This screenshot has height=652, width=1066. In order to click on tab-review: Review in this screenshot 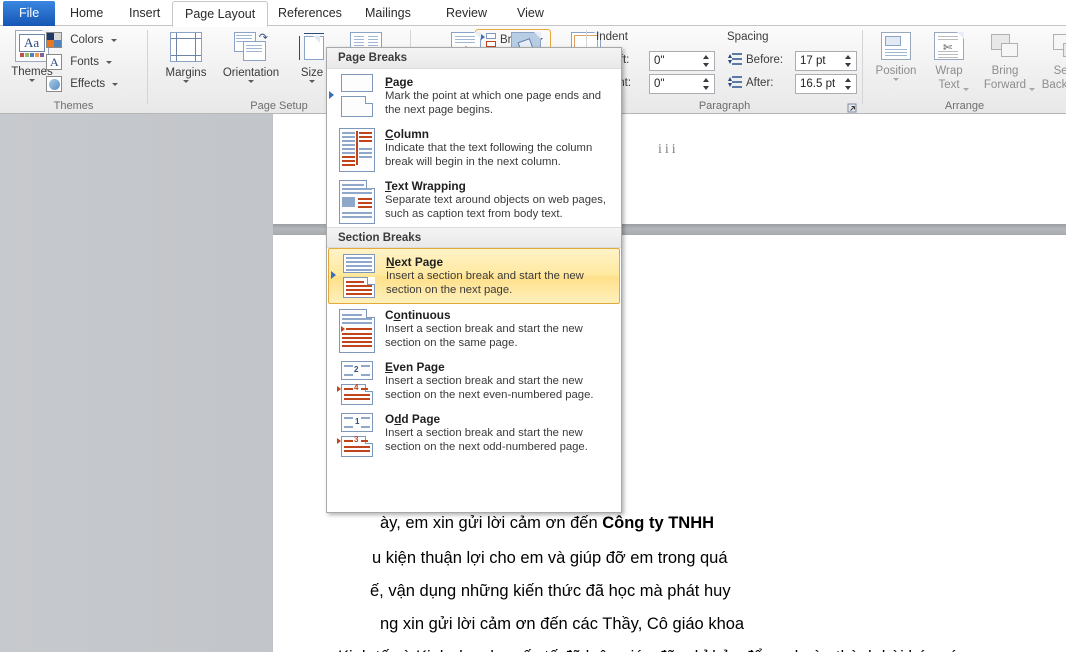, I will do `click(466, 14)`.